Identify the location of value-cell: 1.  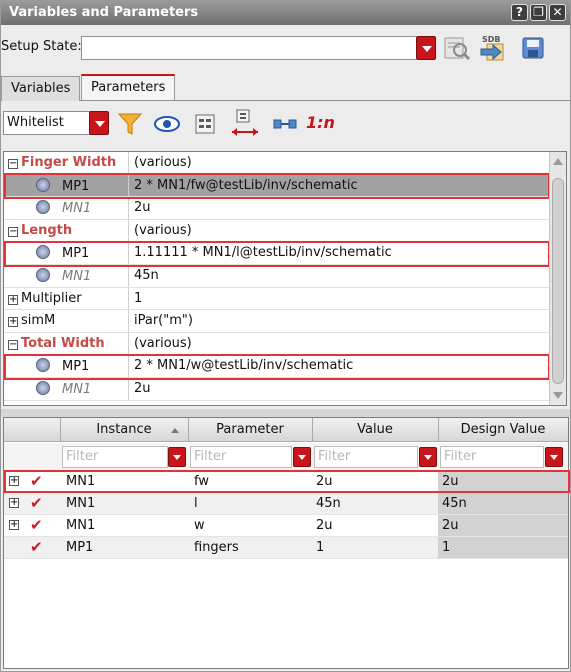
(320, 547).